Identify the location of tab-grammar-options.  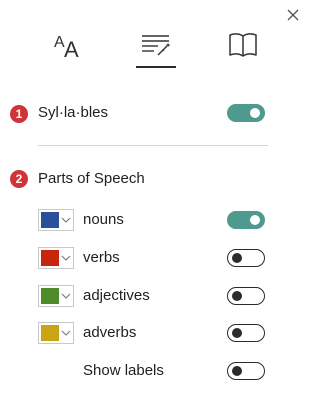
(156, 47).